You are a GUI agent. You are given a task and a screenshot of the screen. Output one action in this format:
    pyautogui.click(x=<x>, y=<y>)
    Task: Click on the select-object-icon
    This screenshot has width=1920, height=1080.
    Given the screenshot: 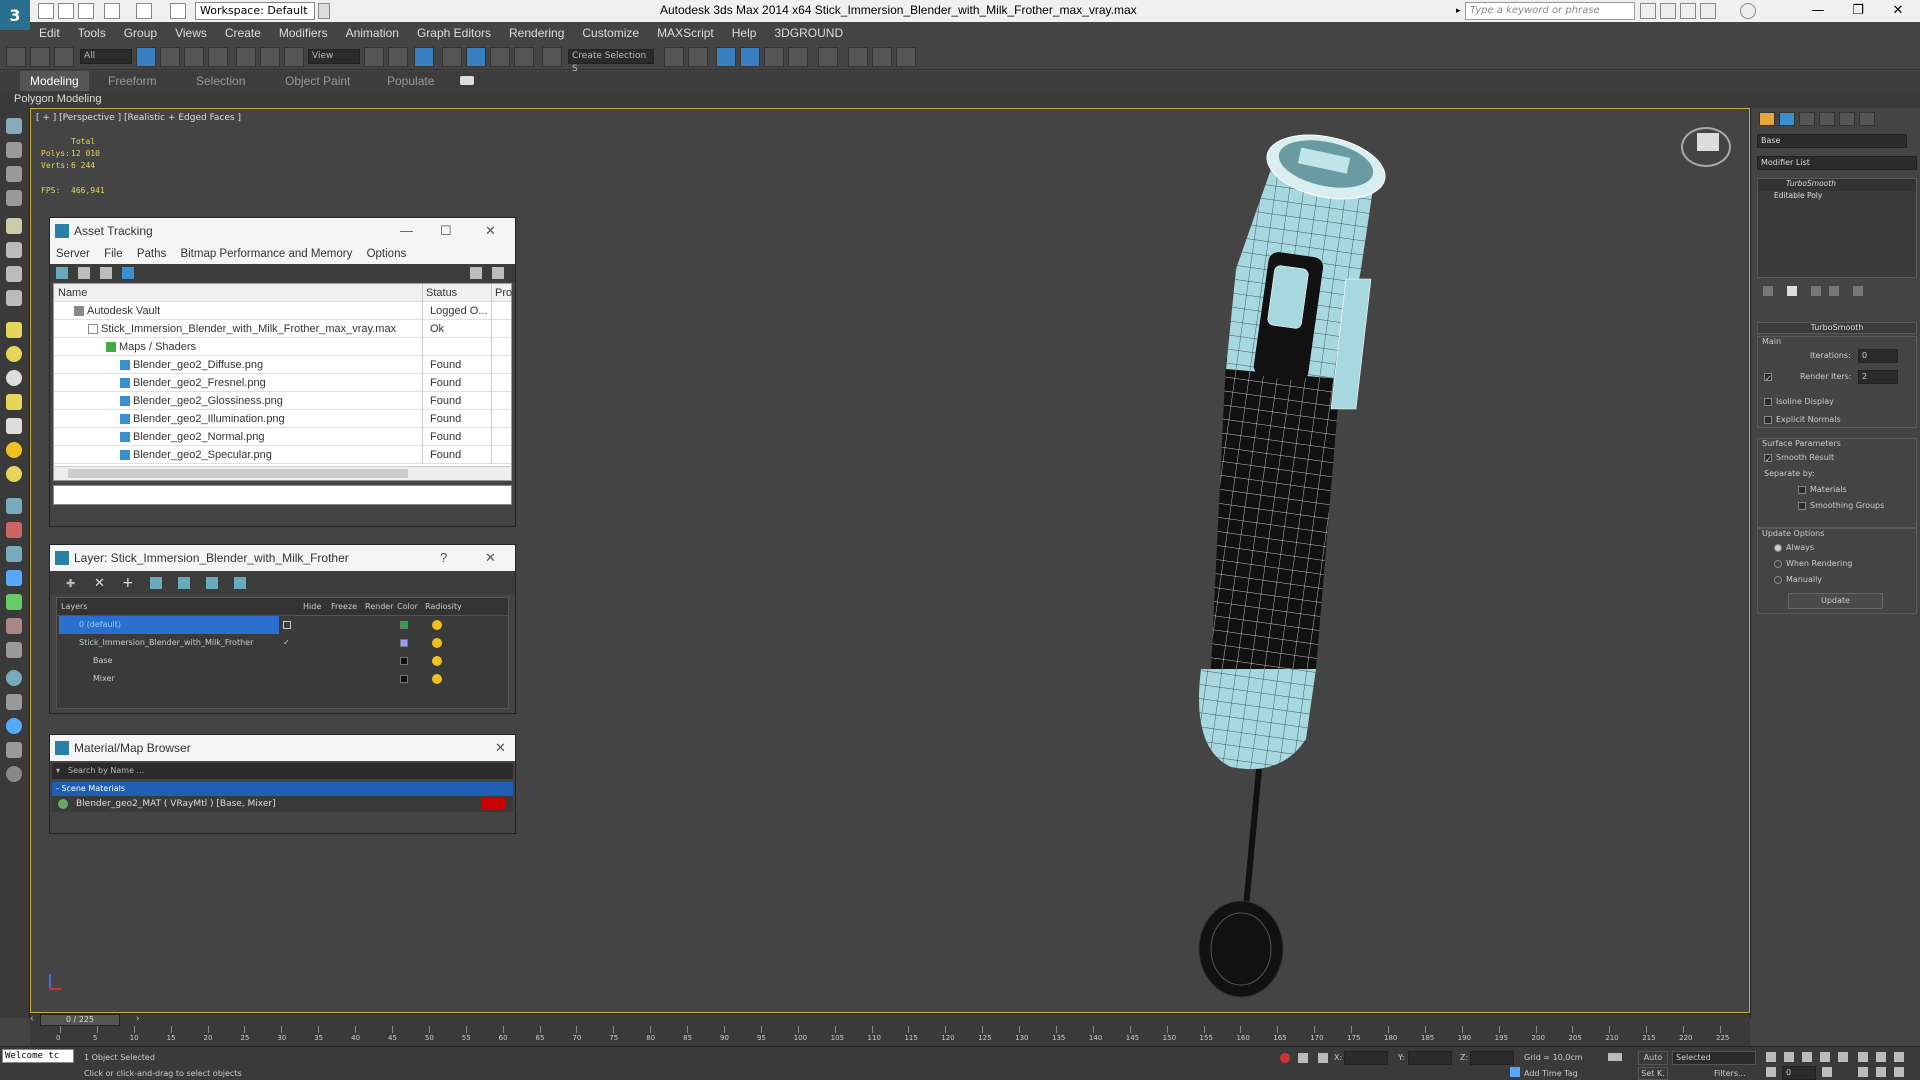 What is the action you would take?
    pyautogui.click(x=146, y=57)
    